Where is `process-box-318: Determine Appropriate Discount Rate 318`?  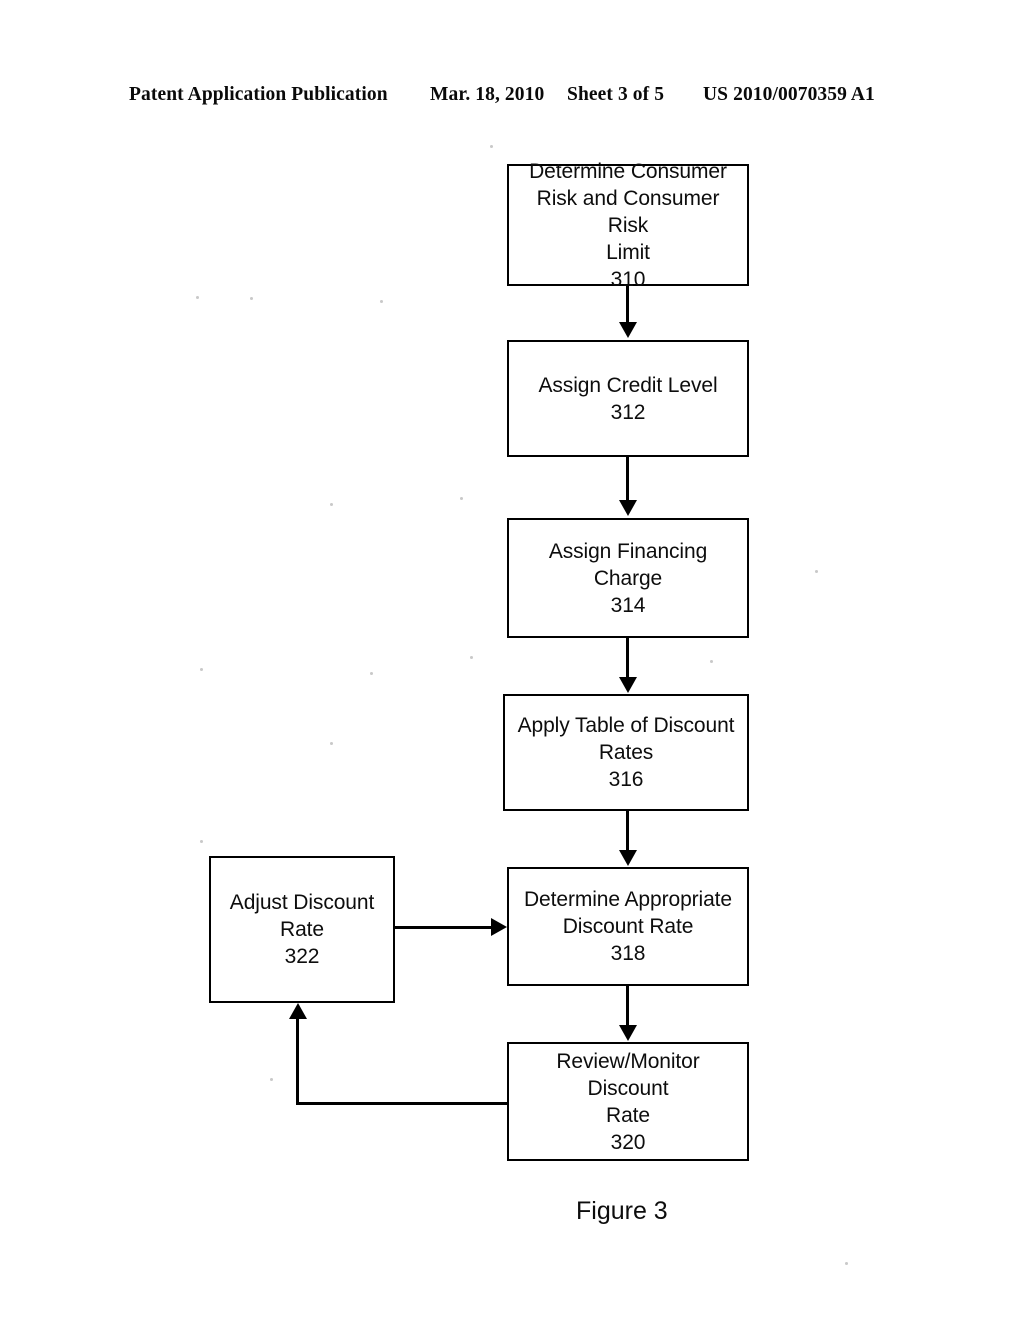
process-box-318: Determine Appropriate Discount Rate 318 is located at coordinates (628, 926).